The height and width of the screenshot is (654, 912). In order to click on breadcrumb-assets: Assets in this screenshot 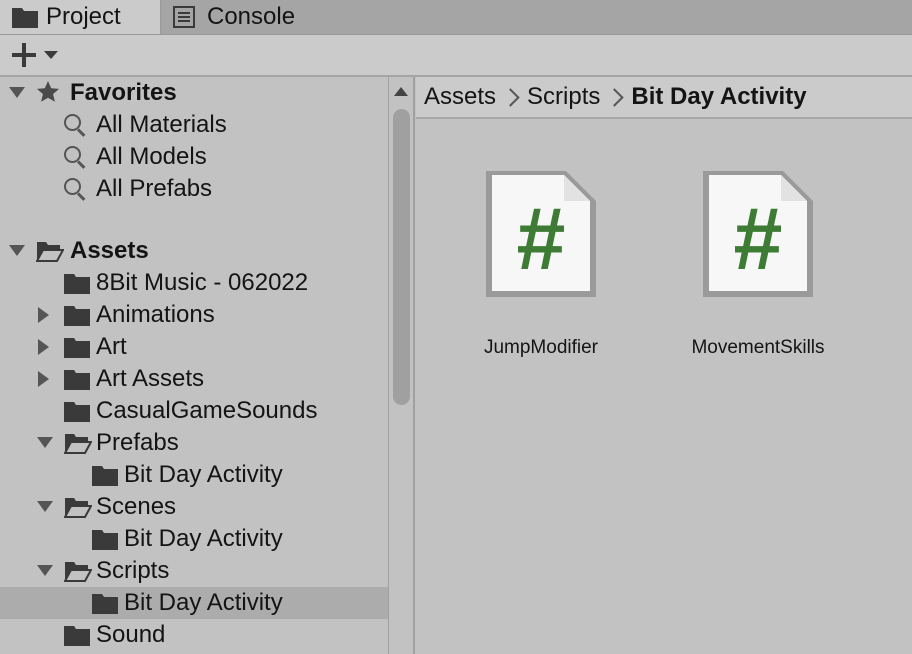, I will do `click(460, 97)`.